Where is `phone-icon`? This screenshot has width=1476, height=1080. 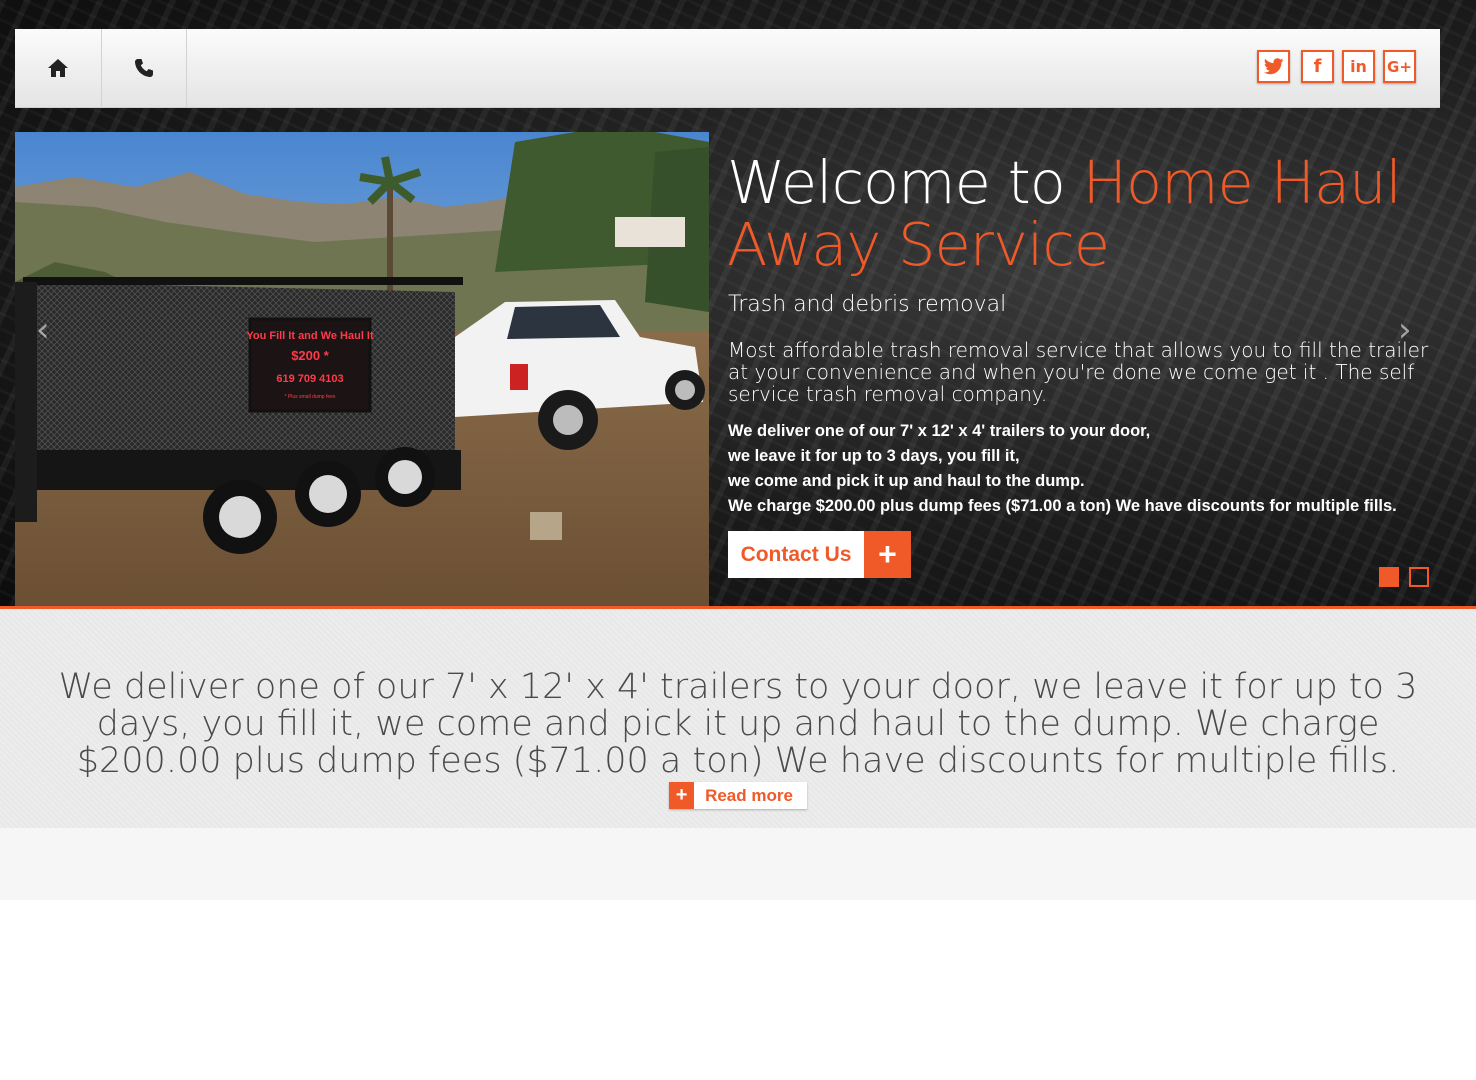
phone-icon is located at coordinates (144, 68).